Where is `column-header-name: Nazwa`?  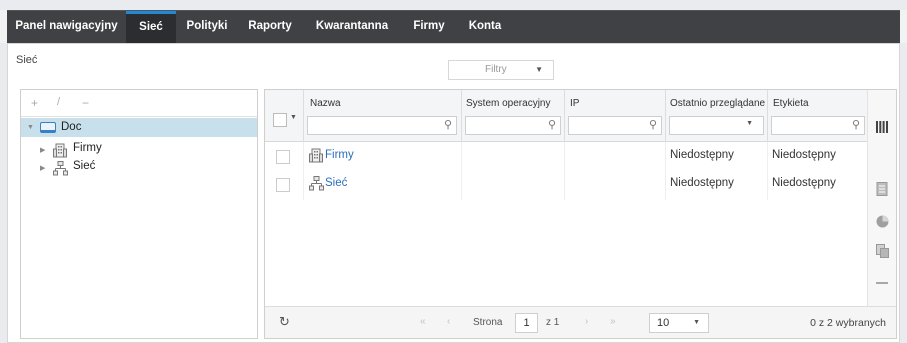
column-header-name: Nazwa is located at coordinates (325, 103).